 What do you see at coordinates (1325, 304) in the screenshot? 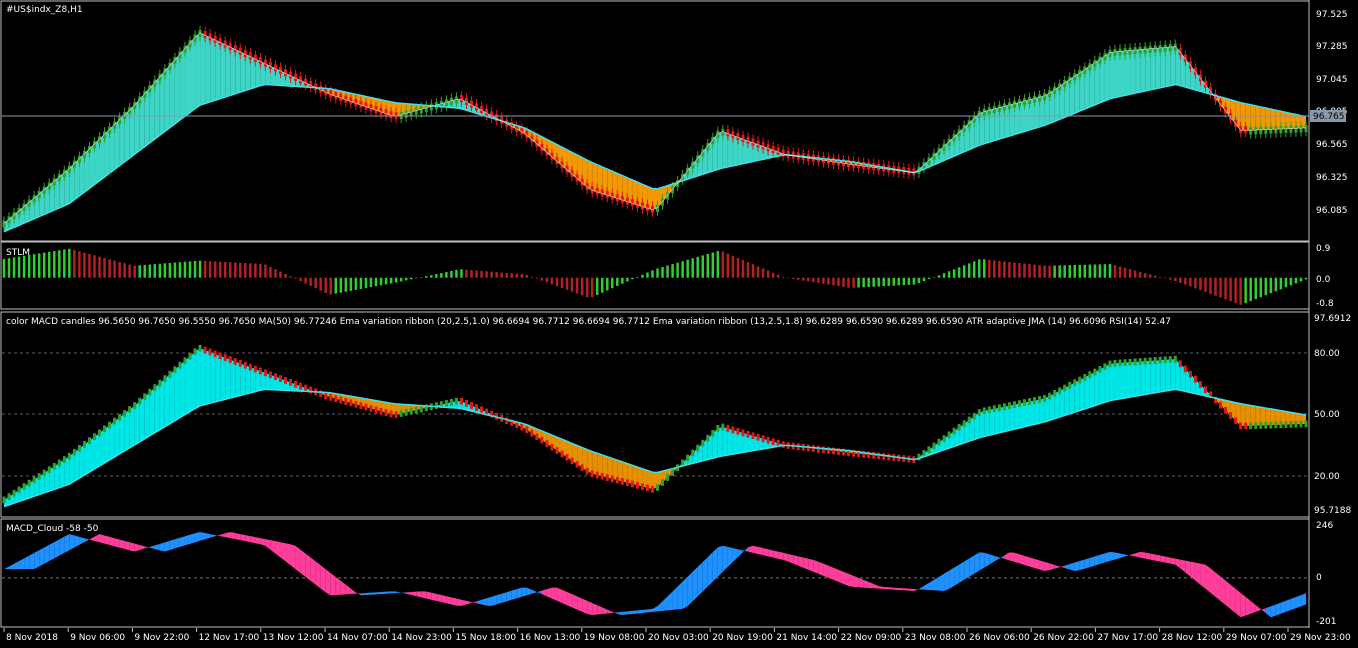
I see `stlm-tick-label: -0.8` at bounding box center [1325, 304].